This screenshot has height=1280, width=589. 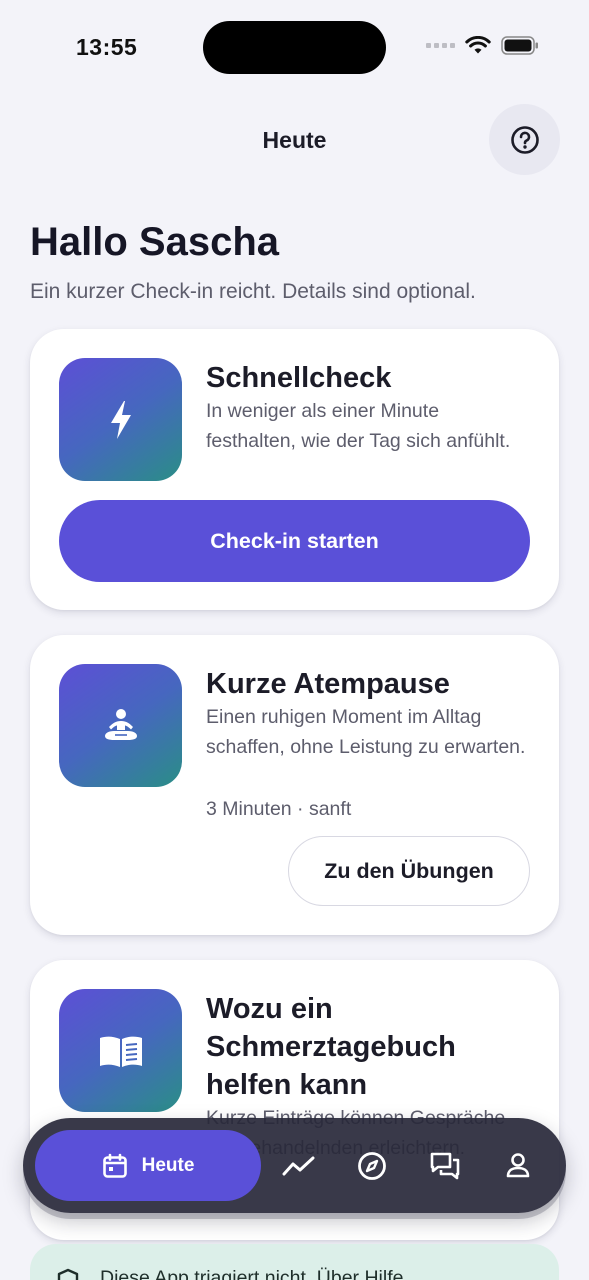 I want to click on compass-icon, so click(x=372, y=1166).